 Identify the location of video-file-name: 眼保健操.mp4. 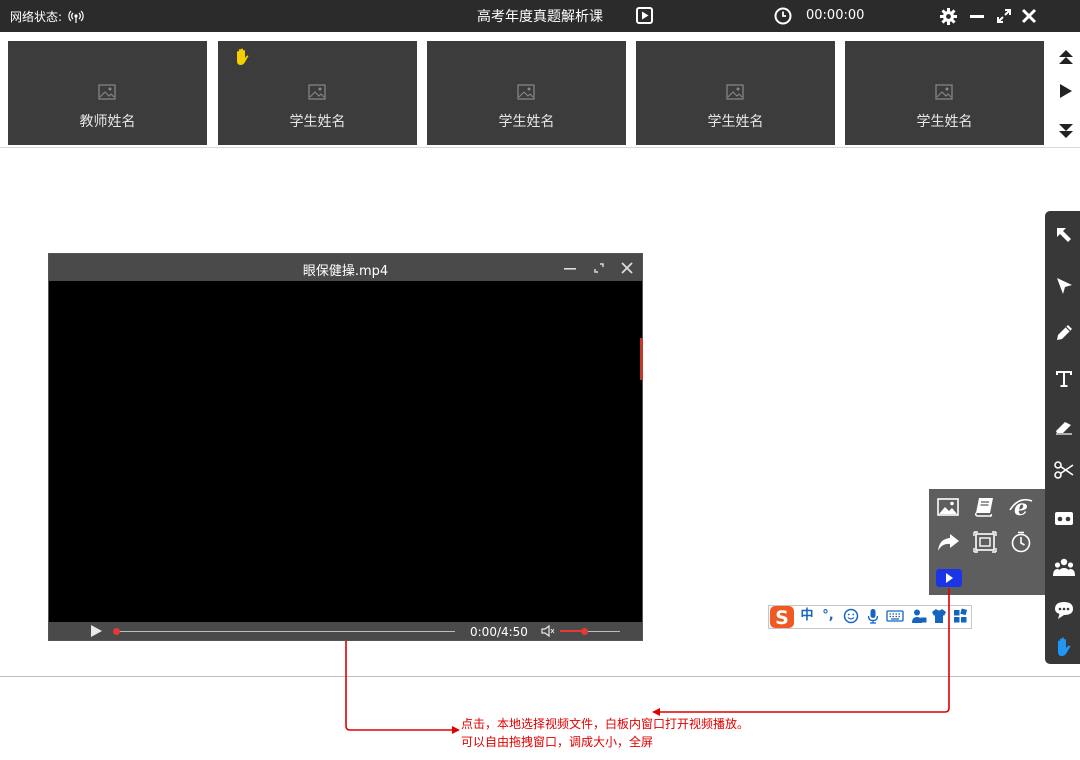
(345, 271).